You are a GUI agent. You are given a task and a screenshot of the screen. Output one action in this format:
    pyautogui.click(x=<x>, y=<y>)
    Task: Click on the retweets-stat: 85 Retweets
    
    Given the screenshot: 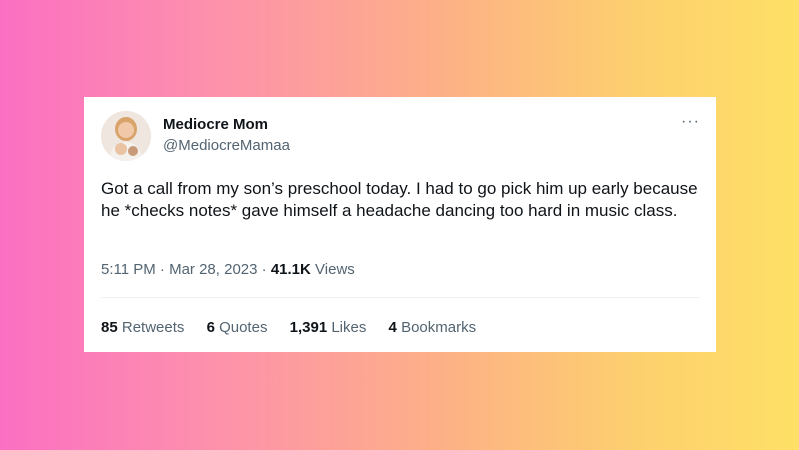 What is the action you would take?
    pyautogui.click(x=145, y=327)
    